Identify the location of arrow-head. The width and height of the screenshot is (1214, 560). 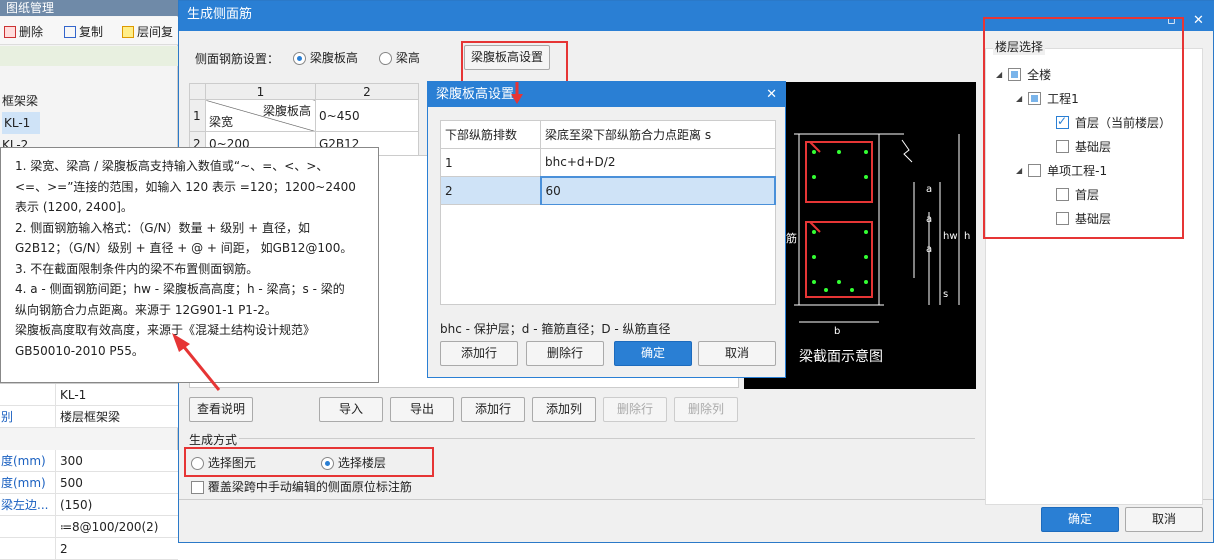
(517, 99).